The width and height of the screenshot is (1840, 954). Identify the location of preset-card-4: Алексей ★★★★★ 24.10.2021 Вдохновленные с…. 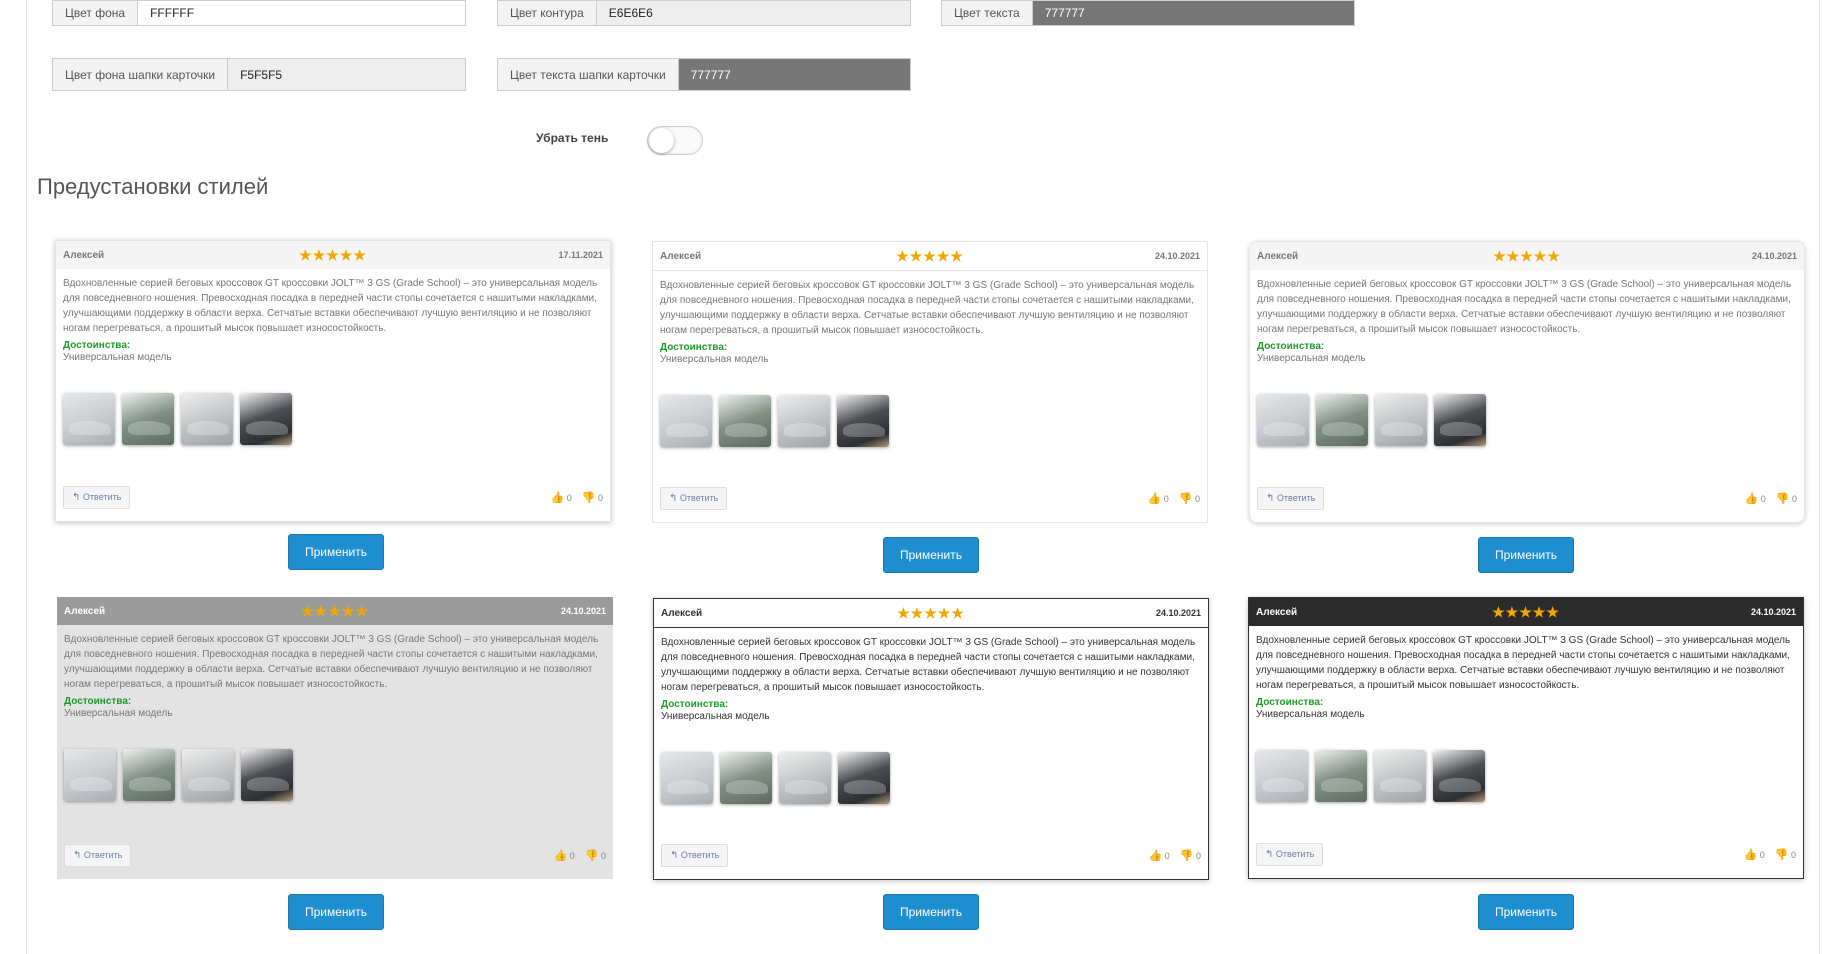
(335, 738).